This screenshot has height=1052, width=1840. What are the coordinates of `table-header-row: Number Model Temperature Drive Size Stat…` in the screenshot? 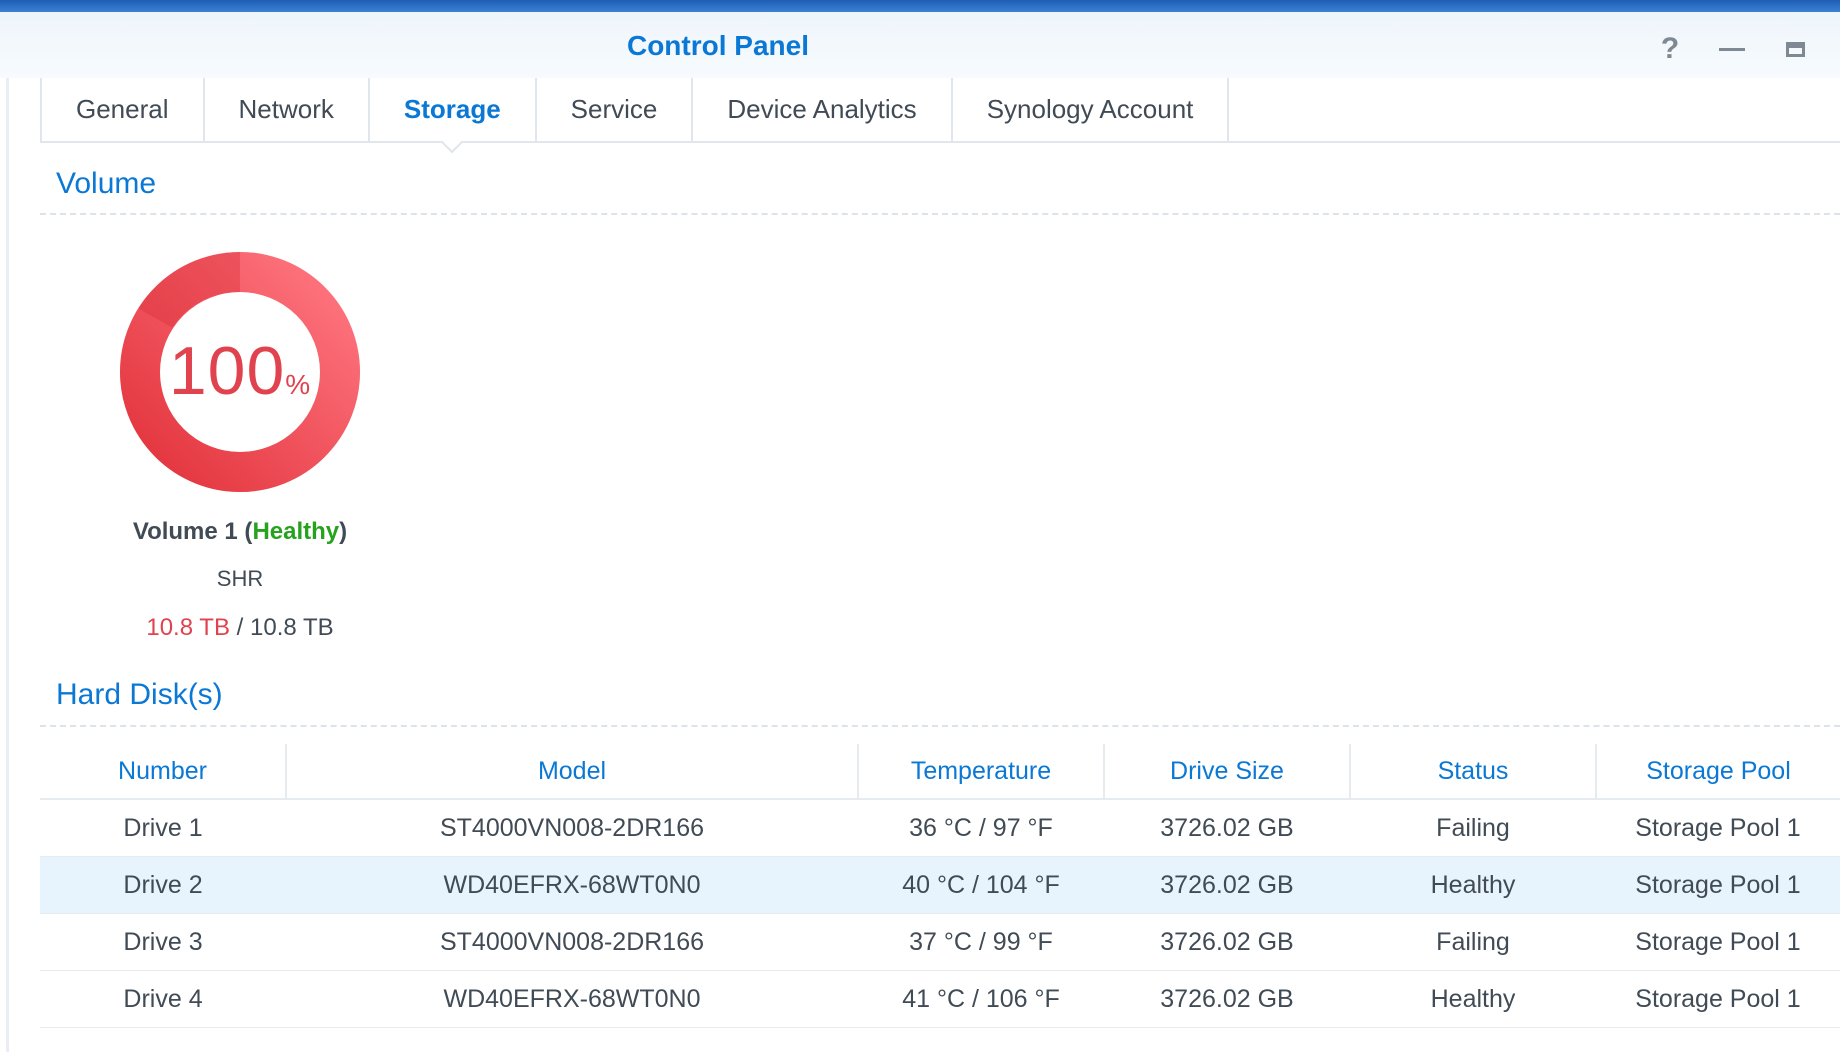 It's located at (940, 772).